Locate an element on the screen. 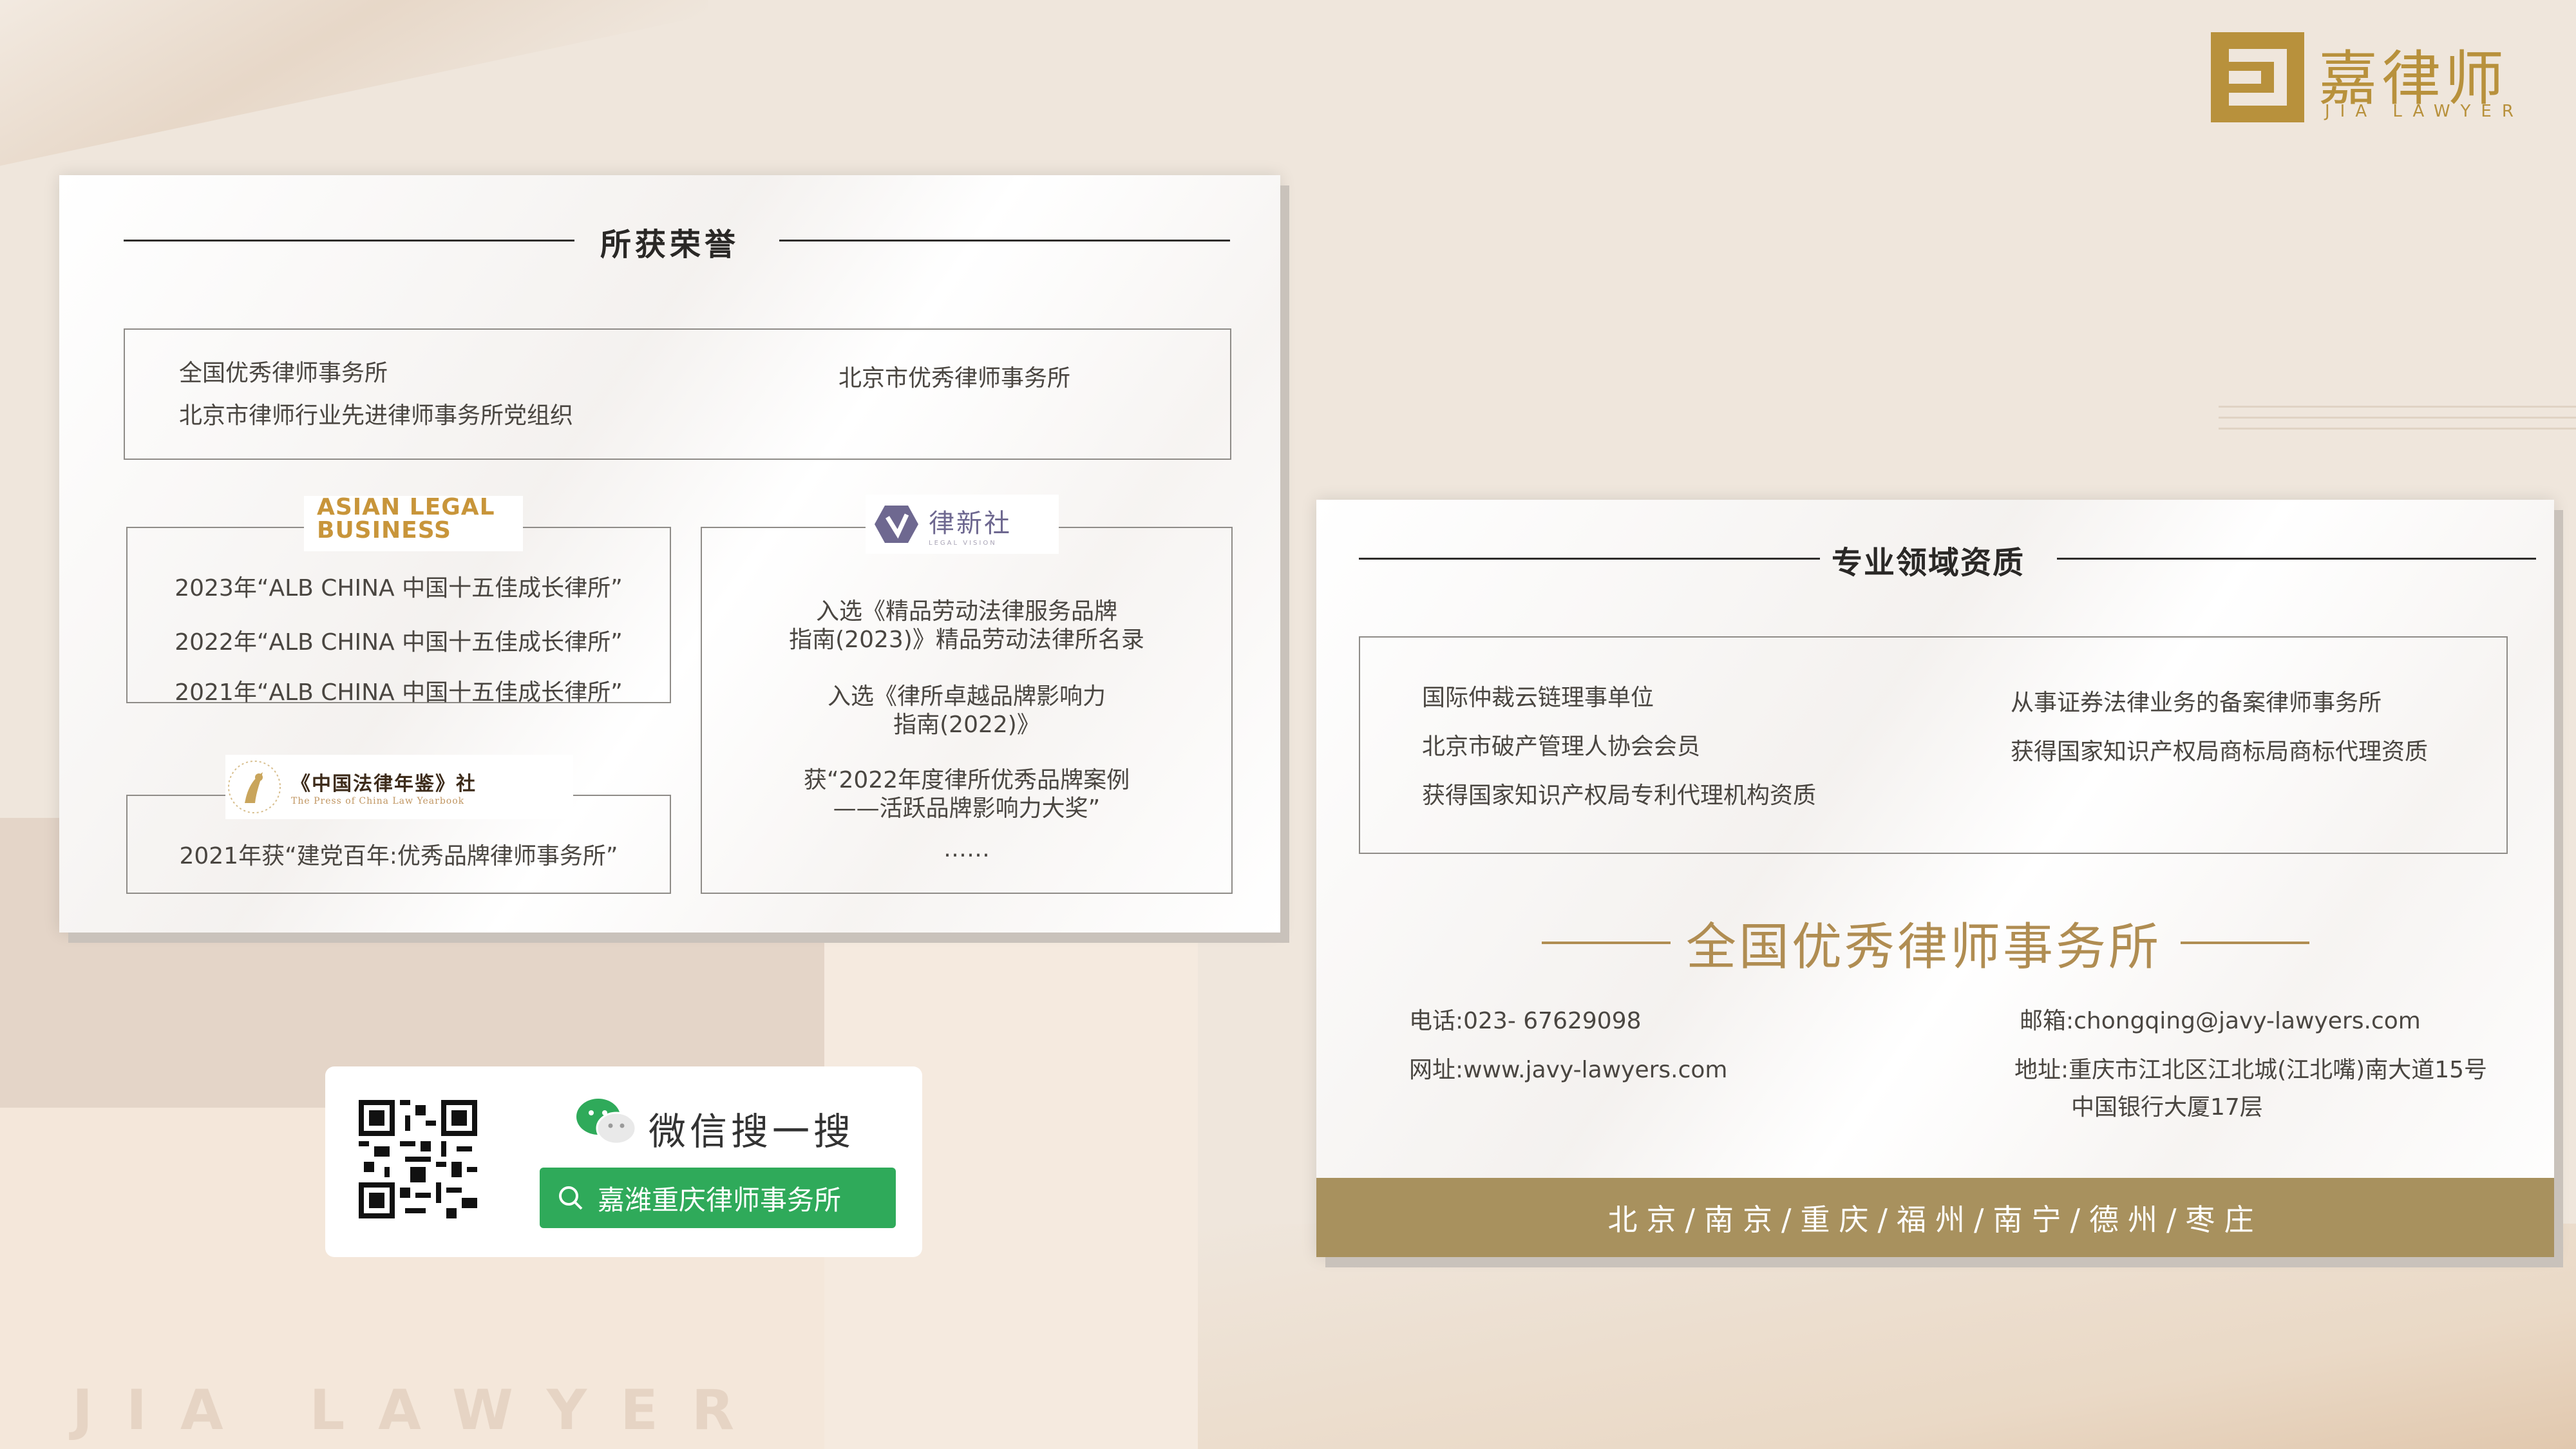 The image size is (2576, 1449). firm-address-line2: 中国银行大厦17层 is located at coordinates (2167, 1107).